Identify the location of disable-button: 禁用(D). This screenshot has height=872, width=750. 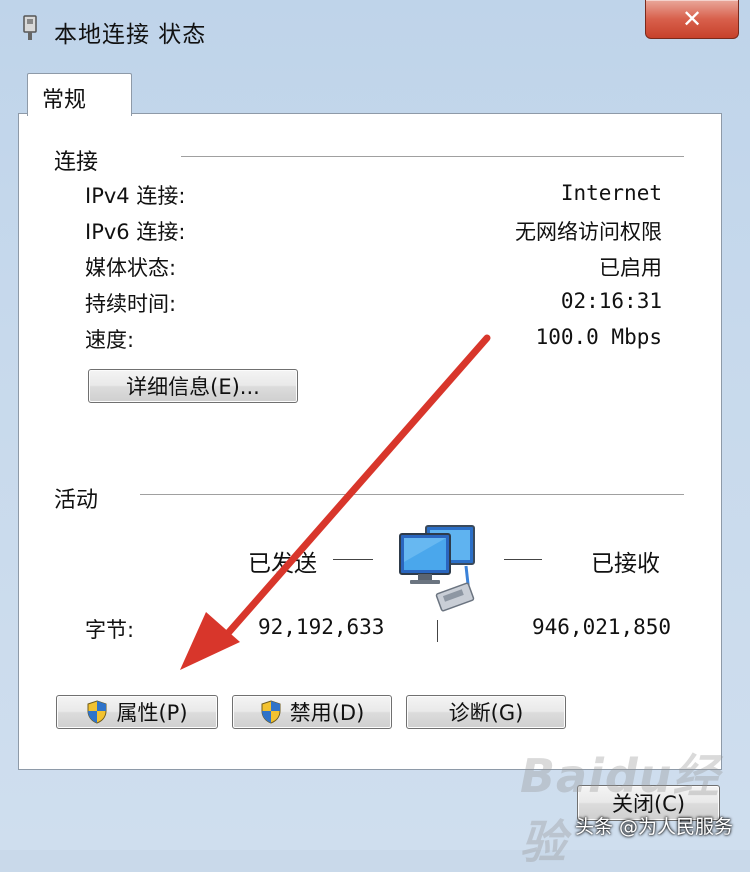
(312, 712).